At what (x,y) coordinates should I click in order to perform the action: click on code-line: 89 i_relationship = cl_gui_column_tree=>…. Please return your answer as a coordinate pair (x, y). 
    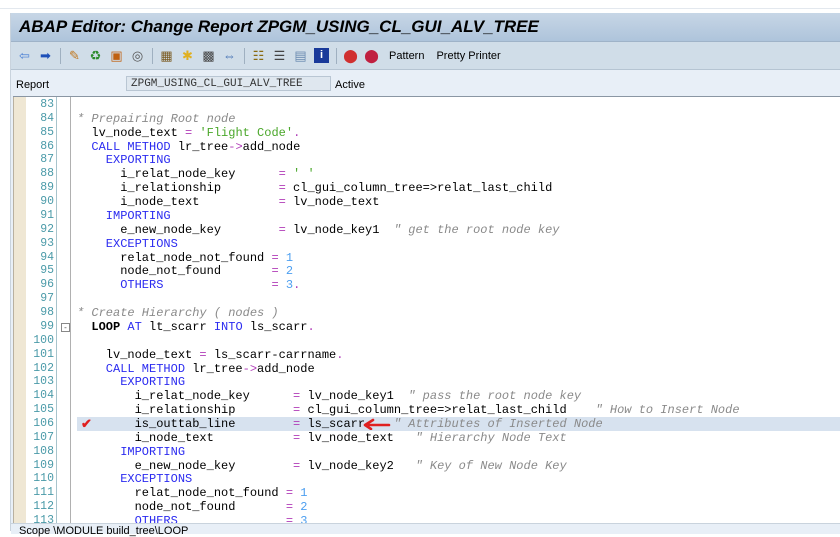
    Looking at the image, I should click on (426, 188).